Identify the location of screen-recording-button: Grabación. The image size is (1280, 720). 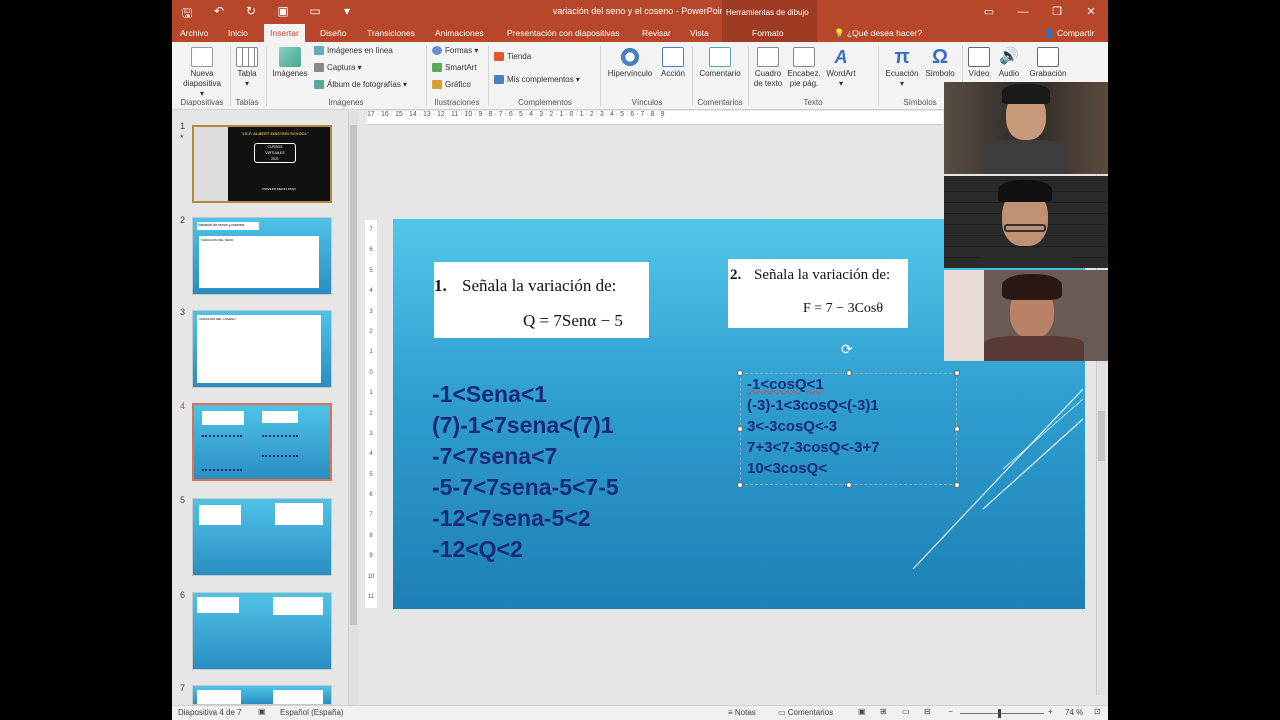
(1048, 63).